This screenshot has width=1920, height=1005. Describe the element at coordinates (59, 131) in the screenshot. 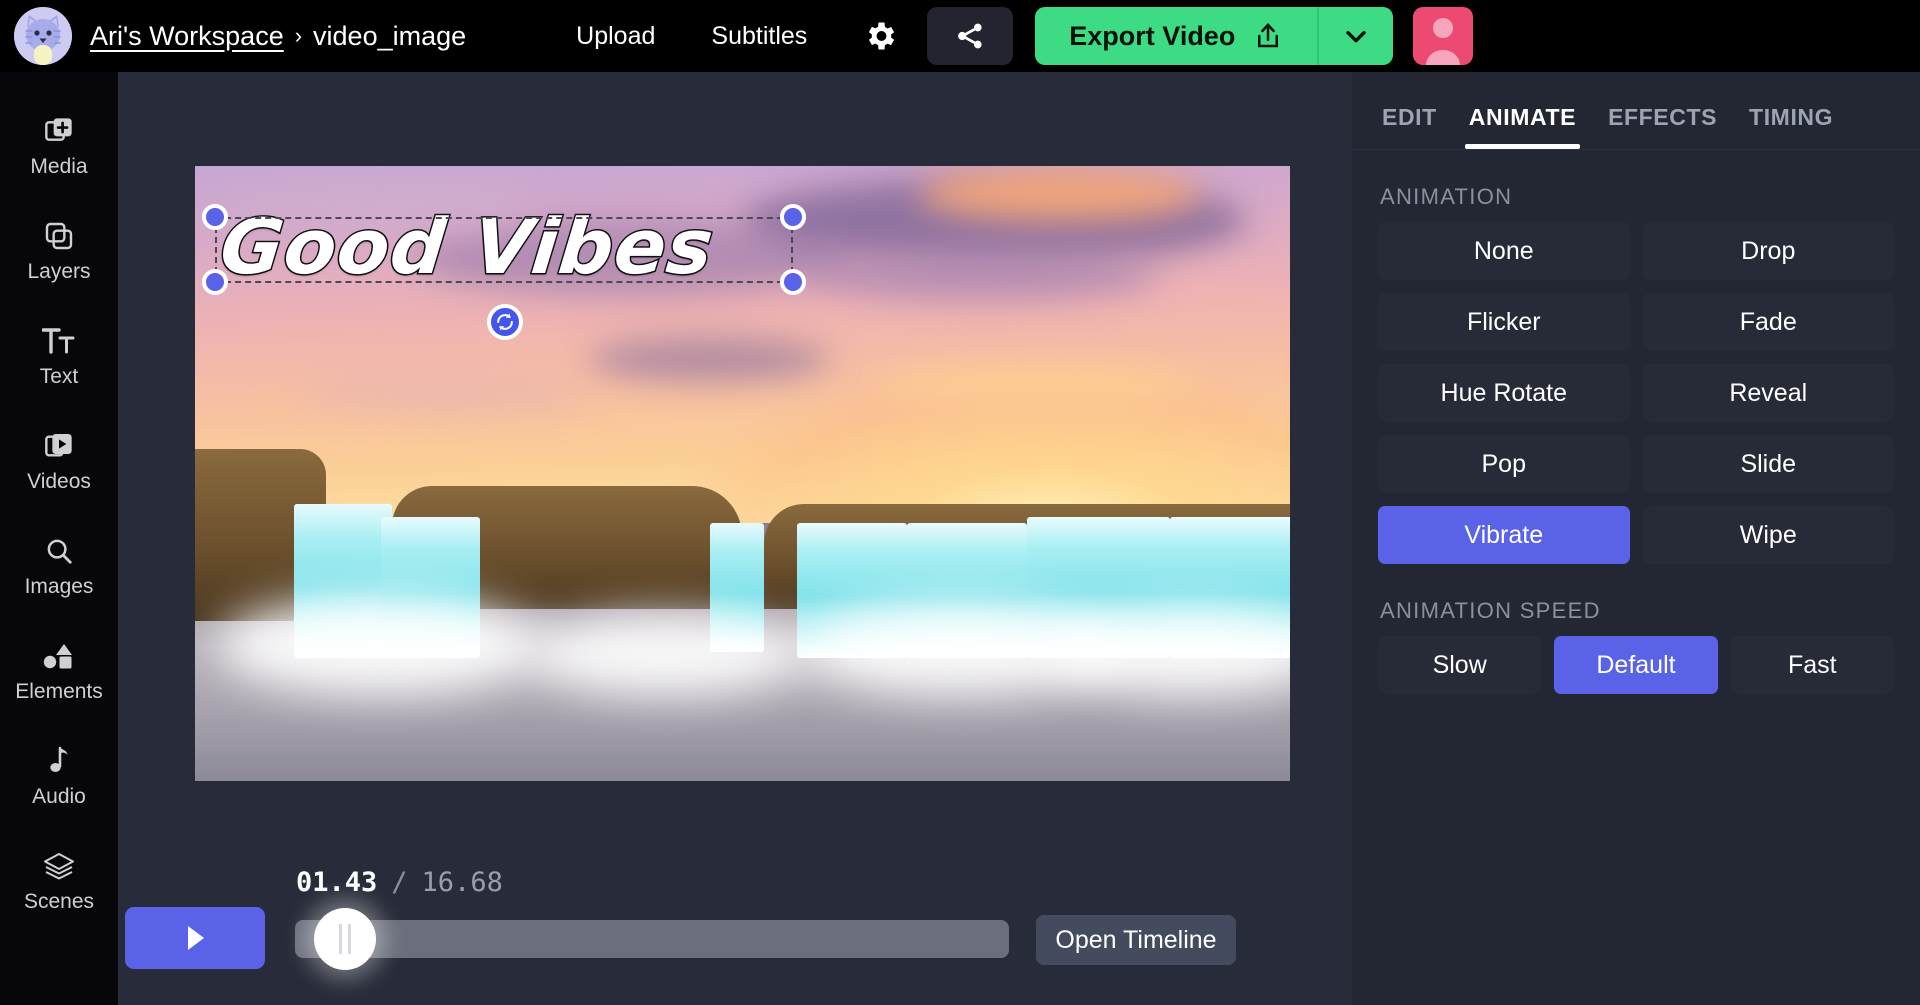

I see `media-add-icon` at that location.